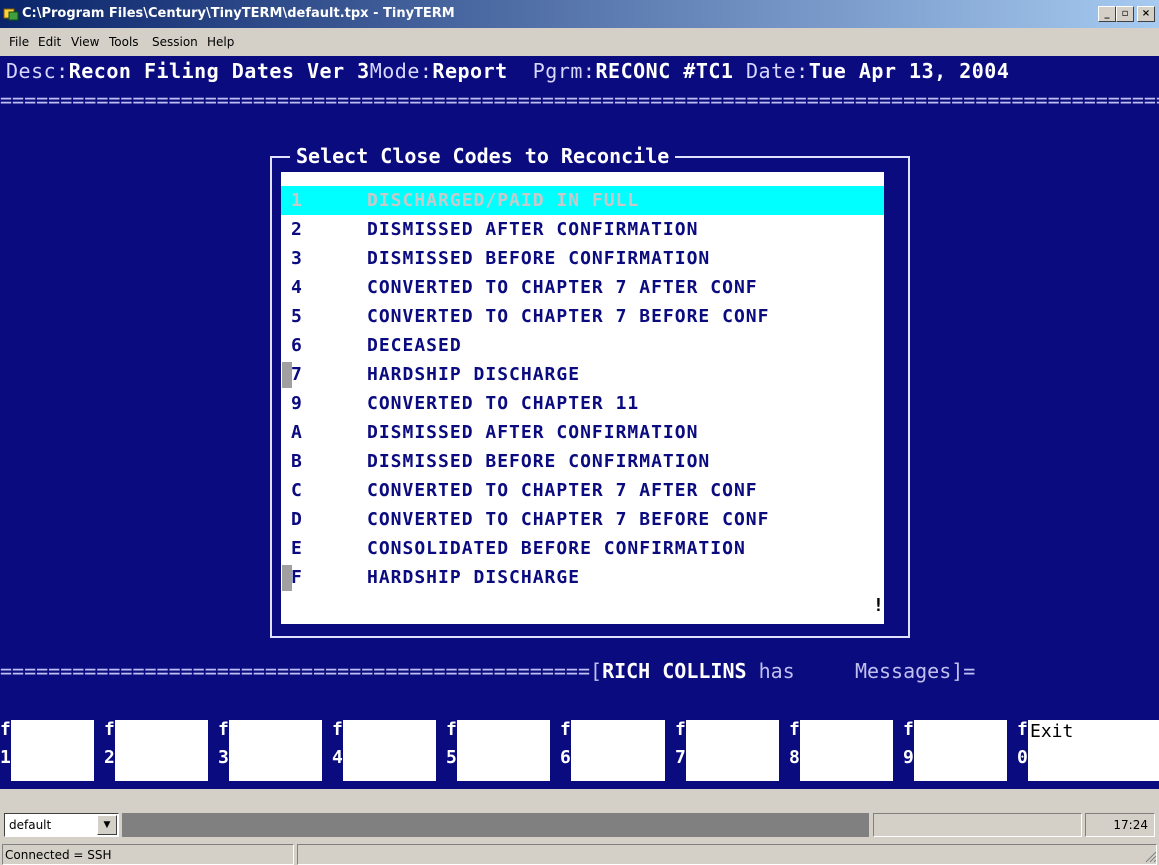 This screenshot has width=1159, height=865. I want to click on close-code-item: 5 CONVERTED TO CHAPTER 7 BEFORE CONF, so click(582, 316).